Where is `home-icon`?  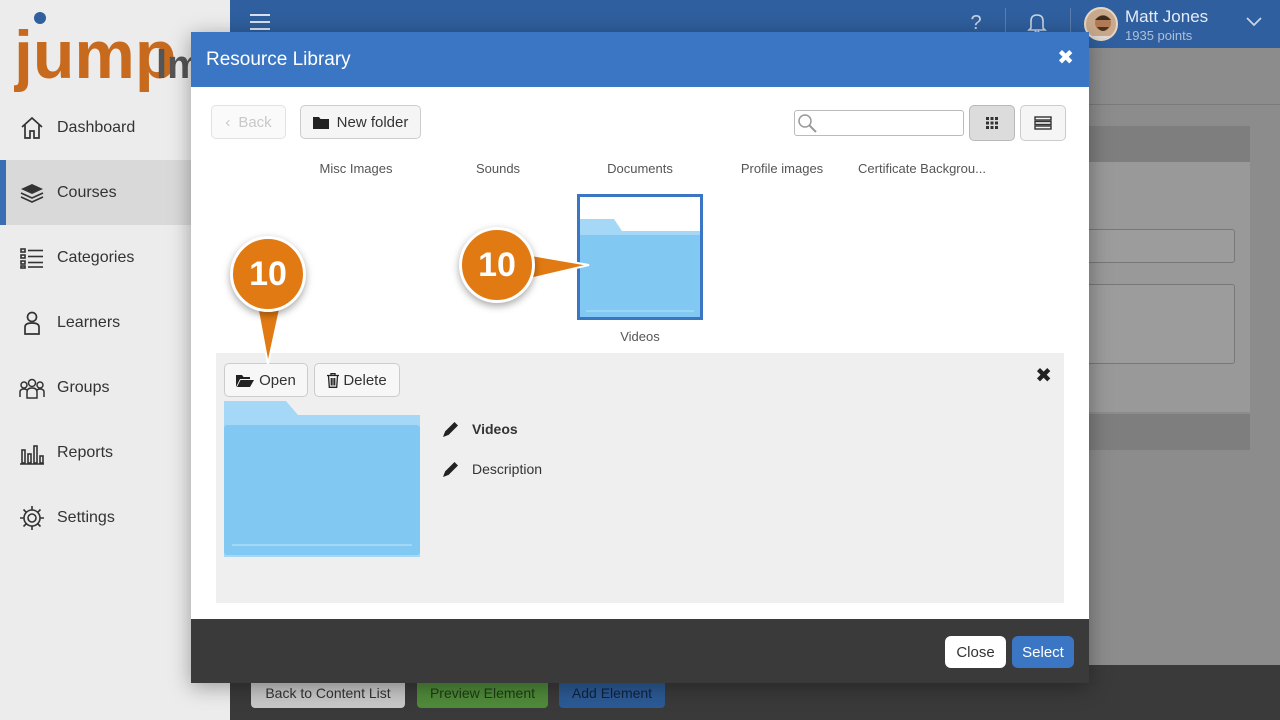
home-icon is located at coordinates (32, 128).